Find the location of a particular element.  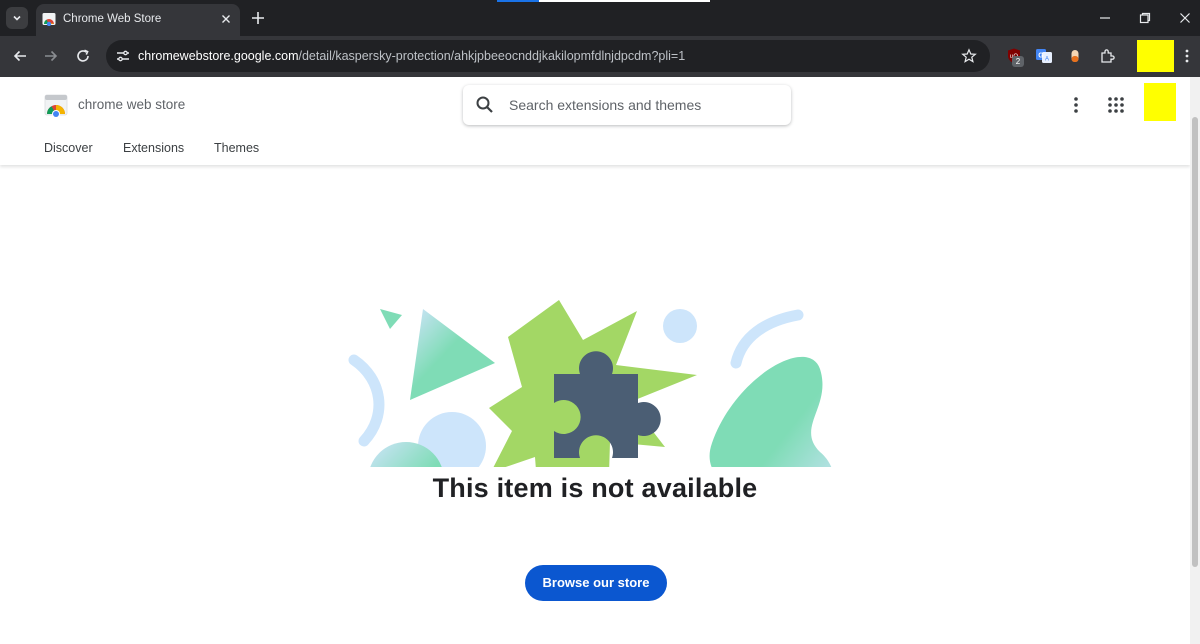

restore-icon is located at coordinates (1145, 18).